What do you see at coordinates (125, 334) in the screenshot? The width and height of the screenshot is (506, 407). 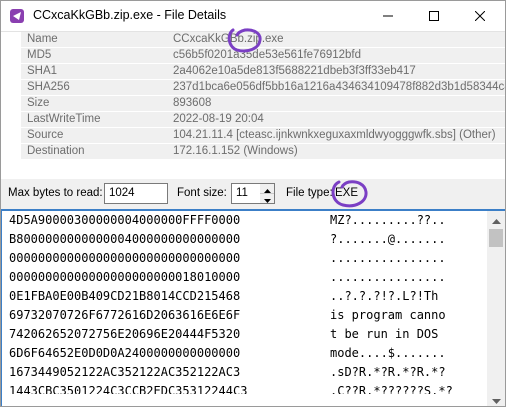 I see `hex-line: 742062652072756E20696E20444F5320` at bounding box center [125, 334].